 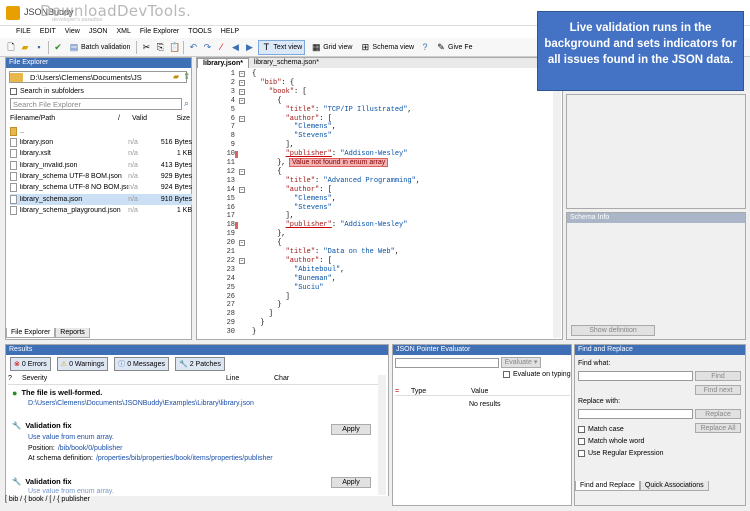 I want to click on list-item-file: library_schema.json n/a 910 Bytes, so click(x=101, y=199).